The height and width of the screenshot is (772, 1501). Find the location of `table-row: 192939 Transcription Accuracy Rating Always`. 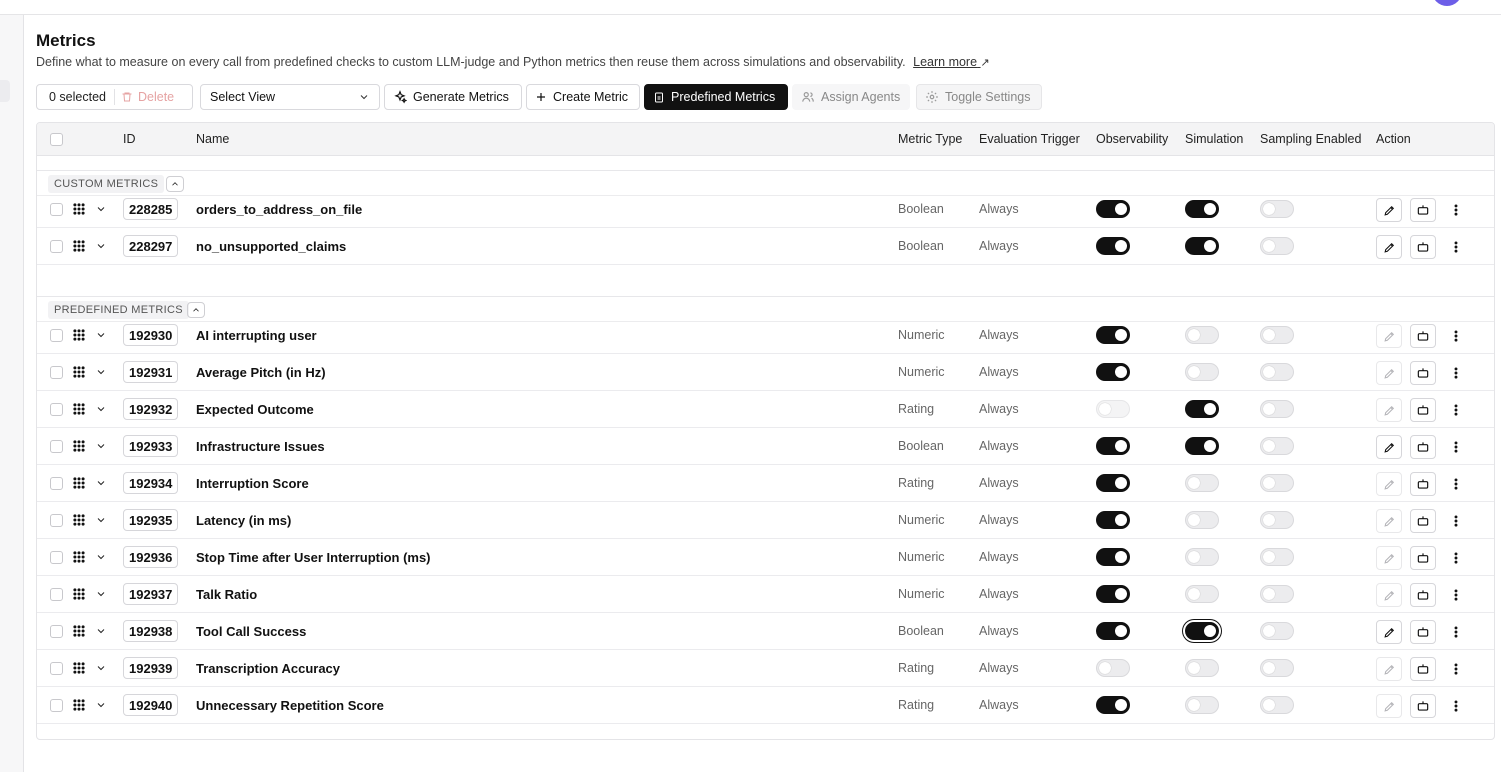

table-row: 192939 Transcription Accuracy Rating Always is located at coordinates (765, 668).